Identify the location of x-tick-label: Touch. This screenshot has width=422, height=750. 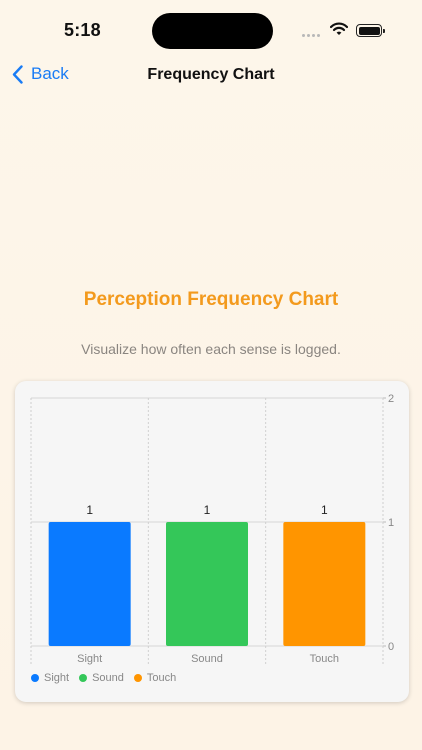
(324, 659).